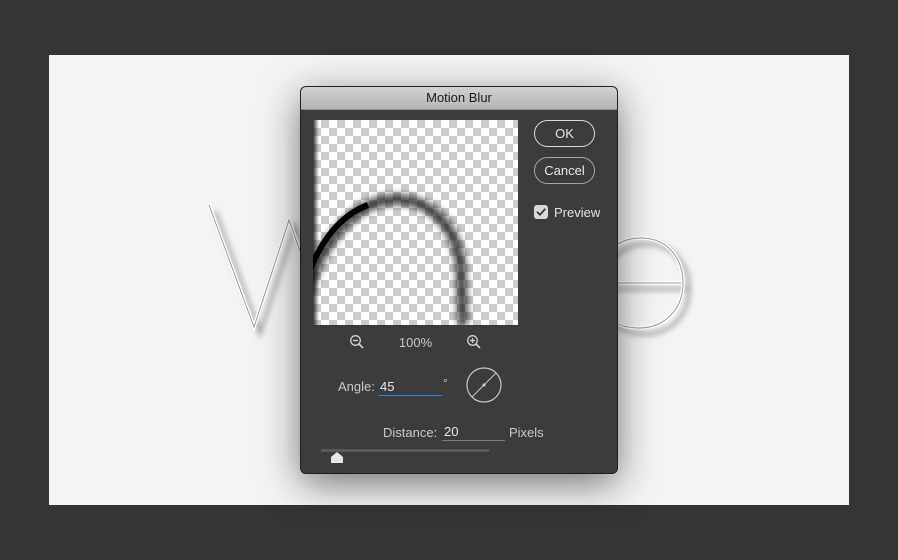  Describe the element at coordinates (526, 432) in the screenshot. I see `distance-unit: Pixels` at that location.